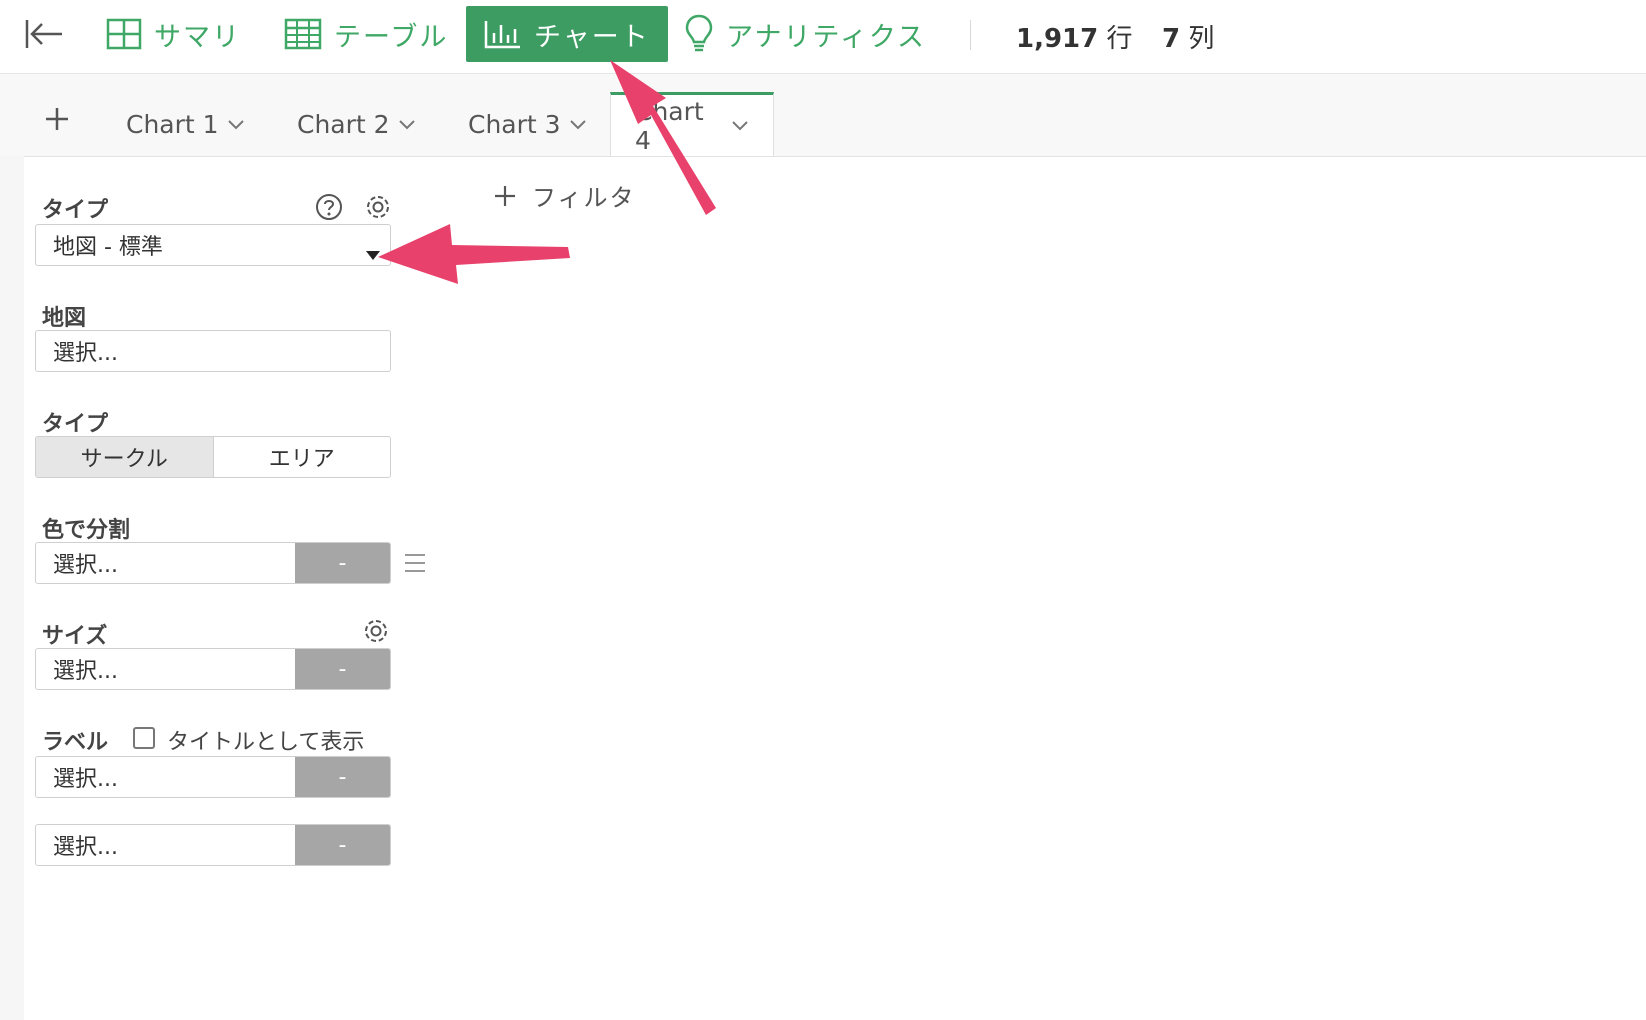  I want to click on label-field: 選択... -, so click(213, 777).